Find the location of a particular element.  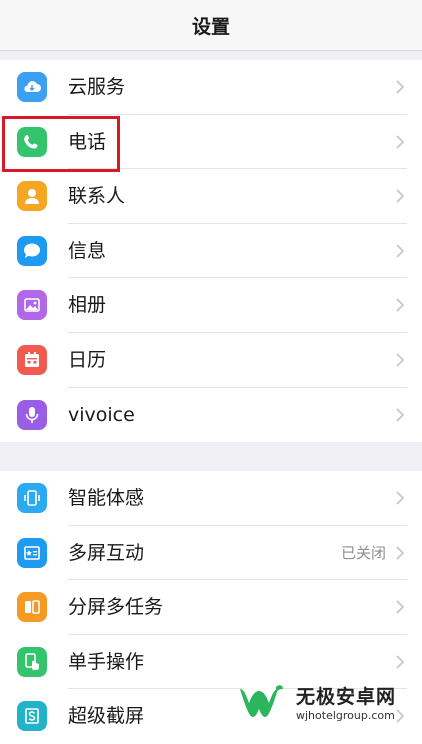

microphone-icon is located at coordinates (32, 414).